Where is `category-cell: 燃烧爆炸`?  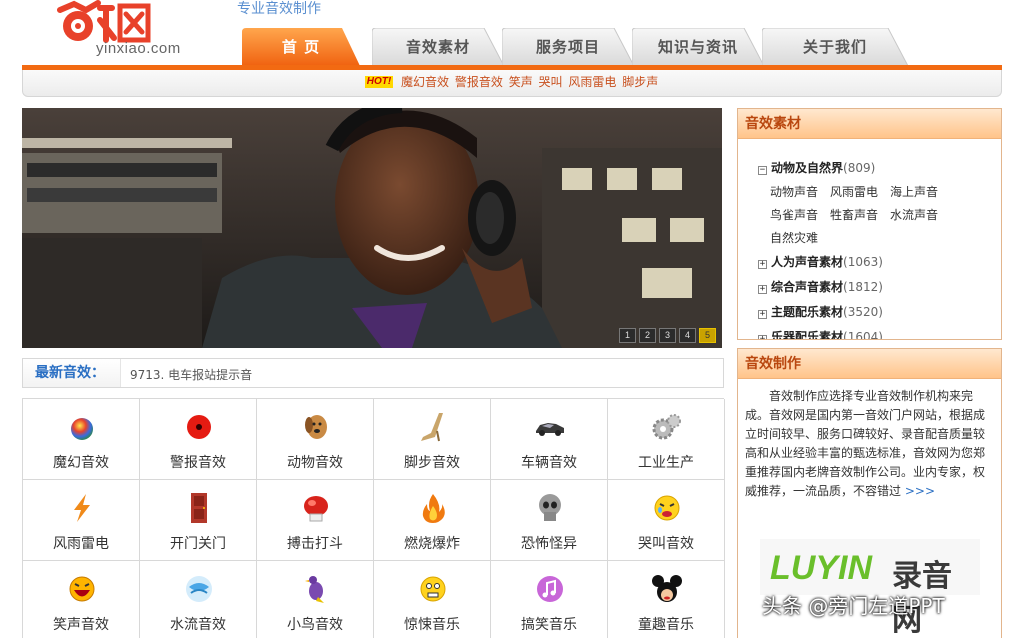
category-cell: 燃烧爆炸 is located at coordinates (432, 520).